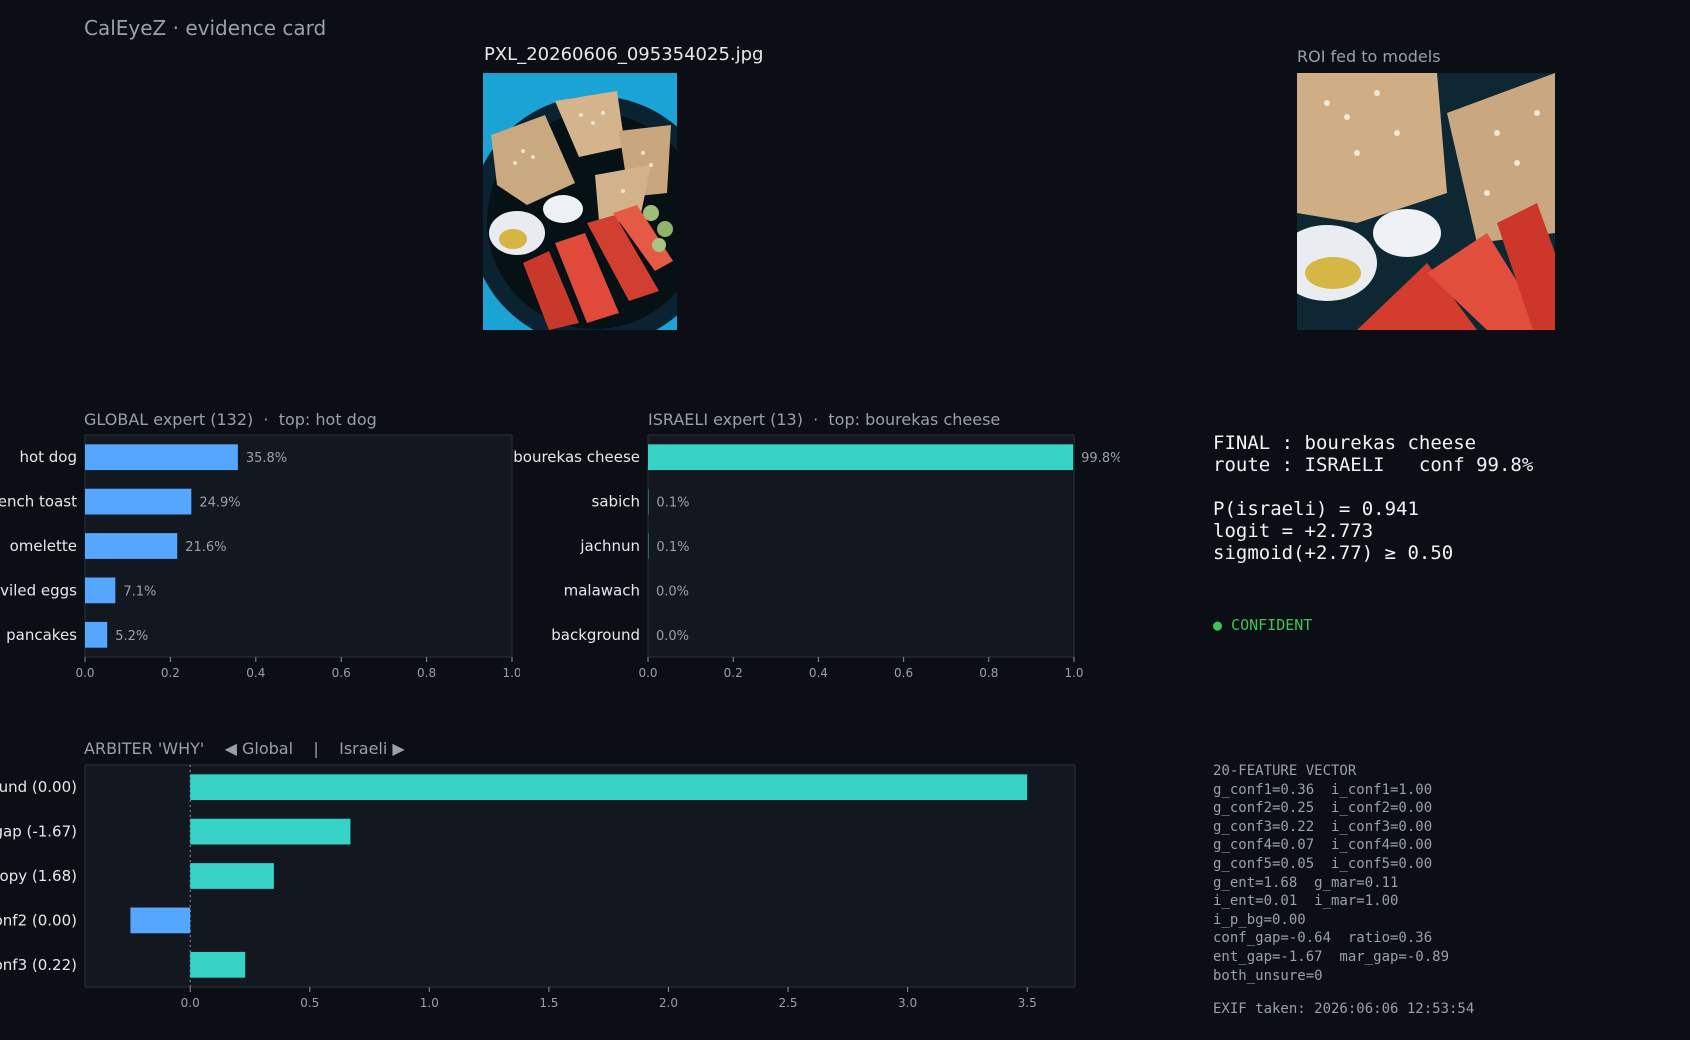 The height and width of the screenshot is (1040, 1690). Describe the element at coordinates (1323, 826) in the screenshot. I see `feature-line: g_conf3=0.22 i_conf3=0.00` at that location.